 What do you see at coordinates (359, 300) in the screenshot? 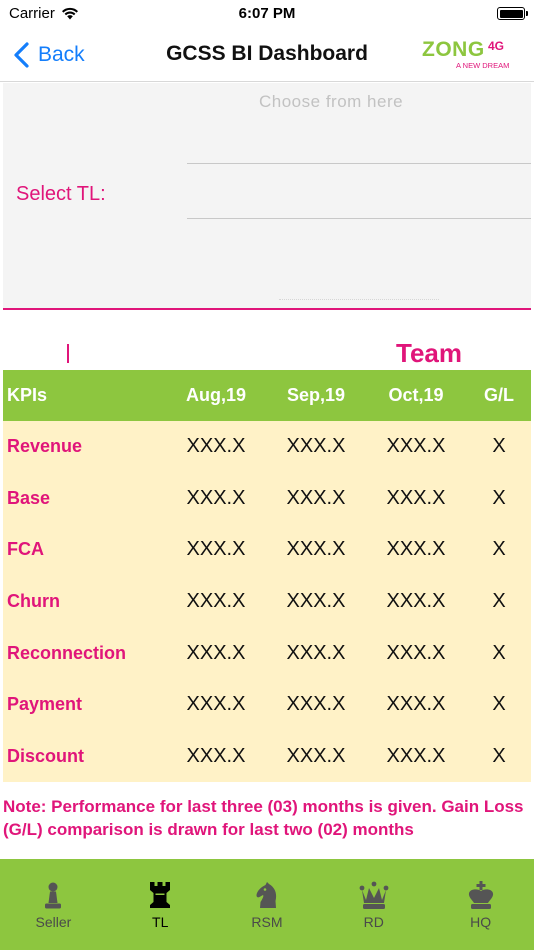
I see `picker-faint-row` at bounding box center [359, 300].